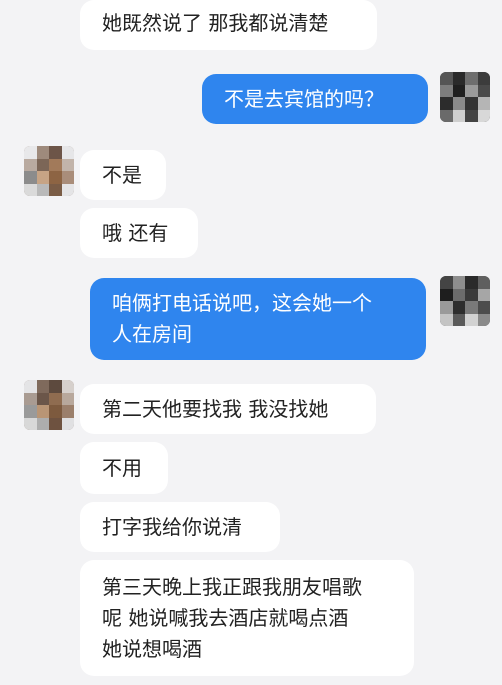 The height and width of the screenshot is (685, 502). I want to click on message-bubble-incoming: 第三天晚上我正跟我朋友唱歌 呢 她说喊我去酒店就喝点酒 她说想喝酒, so click(247, 618).